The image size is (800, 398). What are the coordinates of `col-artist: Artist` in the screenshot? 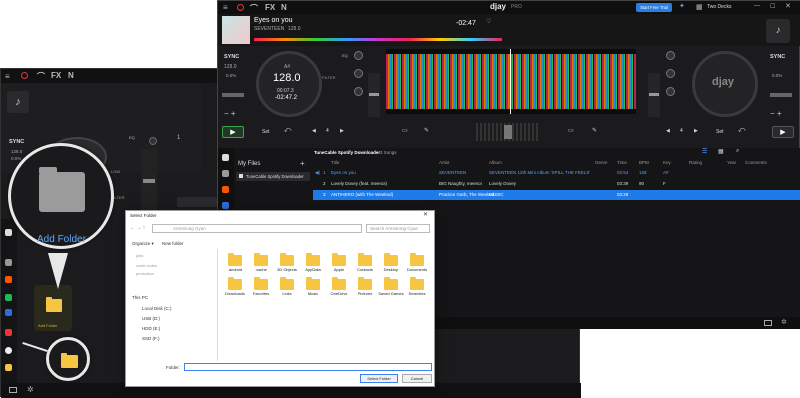 It's located at (444, 162).